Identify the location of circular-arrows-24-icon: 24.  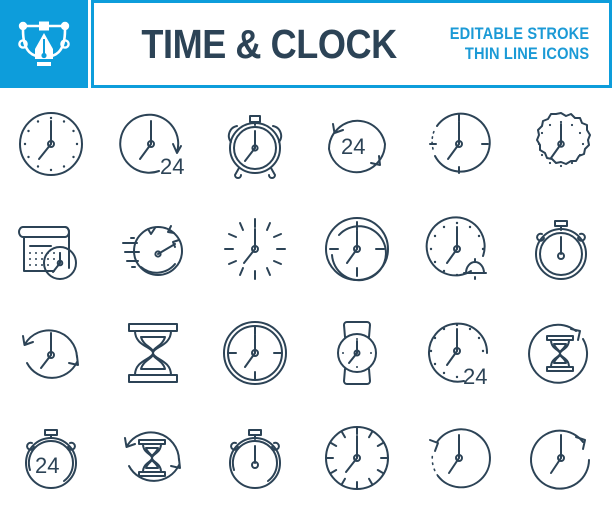
(357, 144).